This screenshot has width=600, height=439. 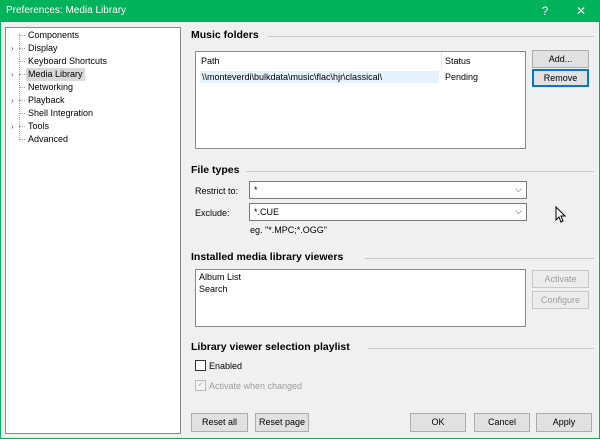 What do you see at coordinates (91, 126) in the screenshot?
I see `tree-item-tools: › Tools` at bounding box center [91, 126].